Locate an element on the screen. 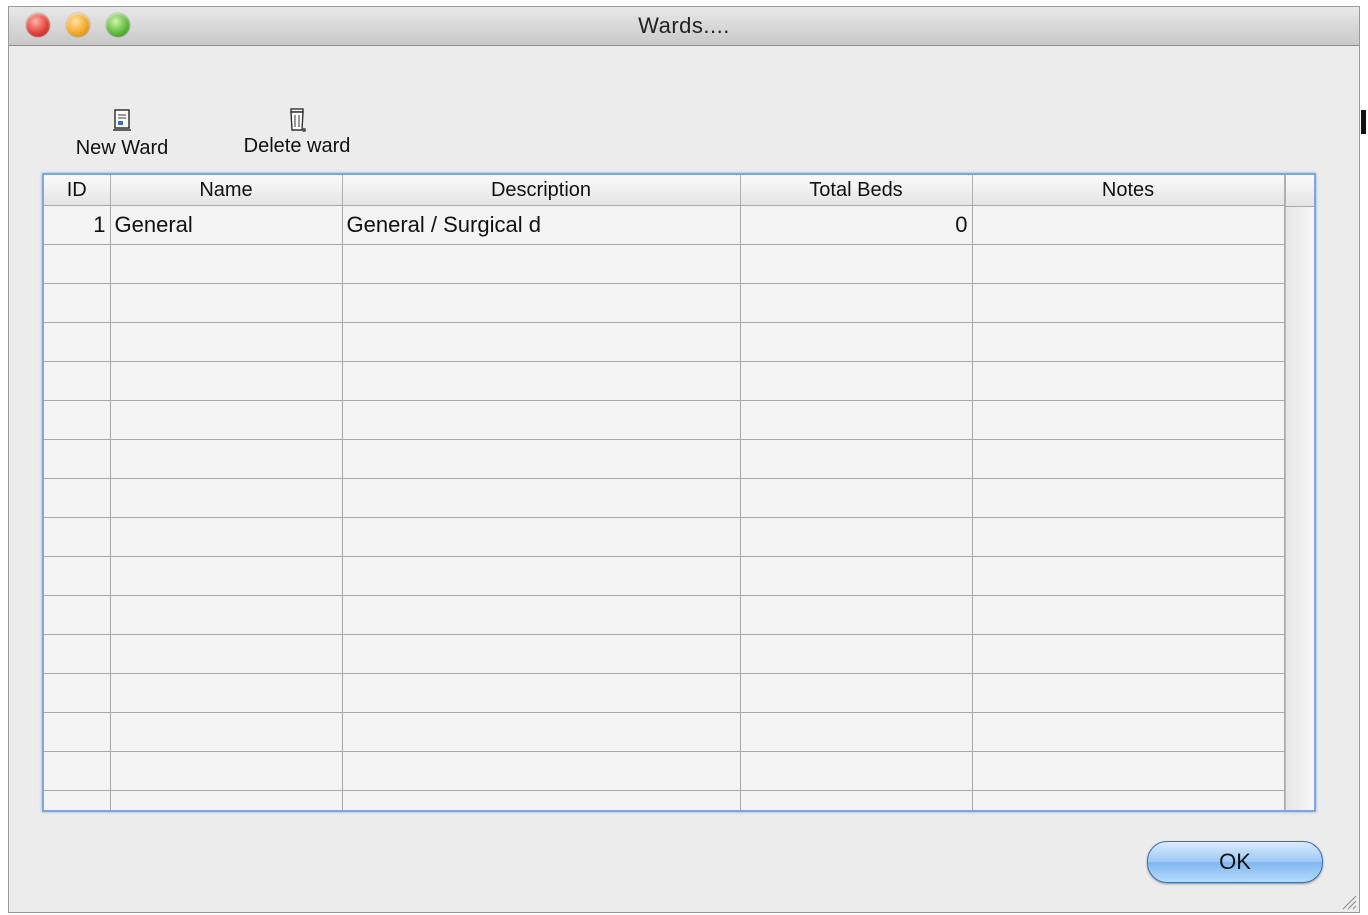 The width and height of the screenshot is (1368, 915). delete-ward-button: Delete ward is located at coordinates (297, 131).